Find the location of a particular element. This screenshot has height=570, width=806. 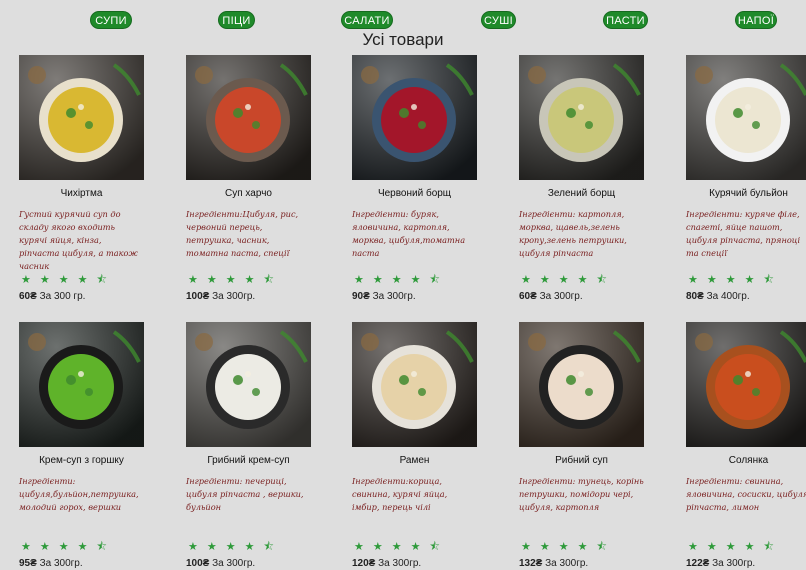

nav-sushi-button: СУШІ is located at coordinates (498, 20).